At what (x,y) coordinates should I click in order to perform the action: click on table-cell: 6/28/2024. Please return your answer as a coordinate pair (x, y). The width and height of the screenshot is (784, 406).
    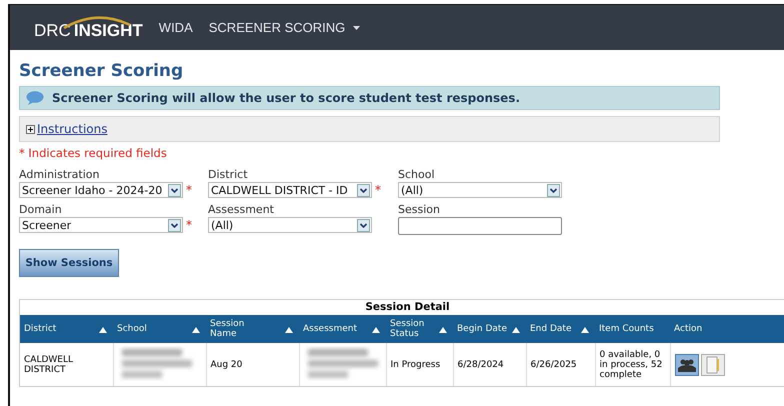
    Looking at the image, I should click on (481, 365).